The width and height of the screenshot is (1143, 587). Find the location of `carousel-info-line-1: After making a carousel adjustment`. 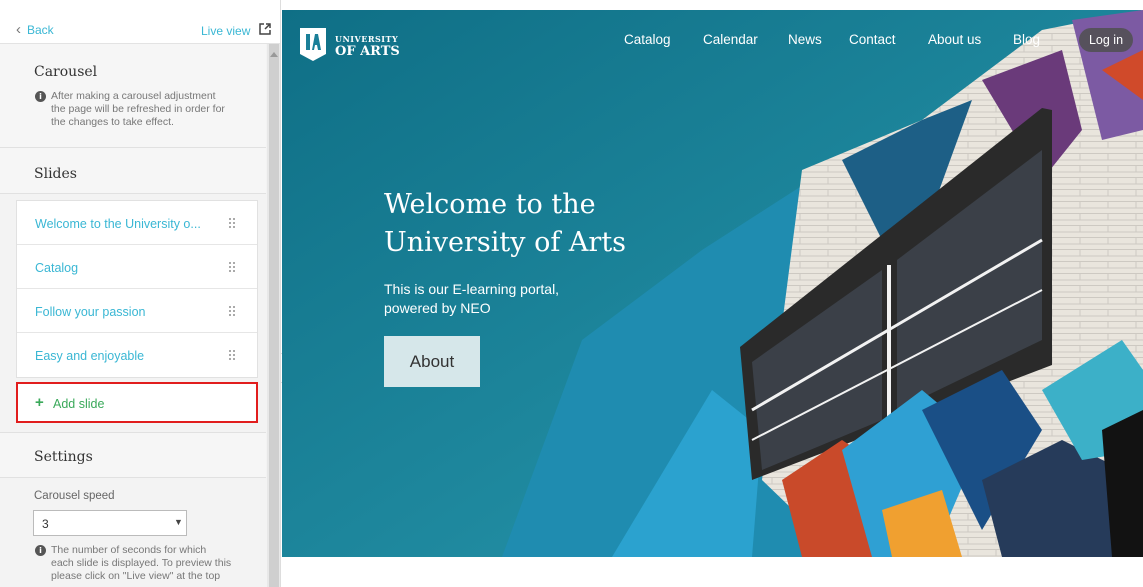

carousel-info-line-1: After making a carousel adjustment is located at coordinates (133, 96).